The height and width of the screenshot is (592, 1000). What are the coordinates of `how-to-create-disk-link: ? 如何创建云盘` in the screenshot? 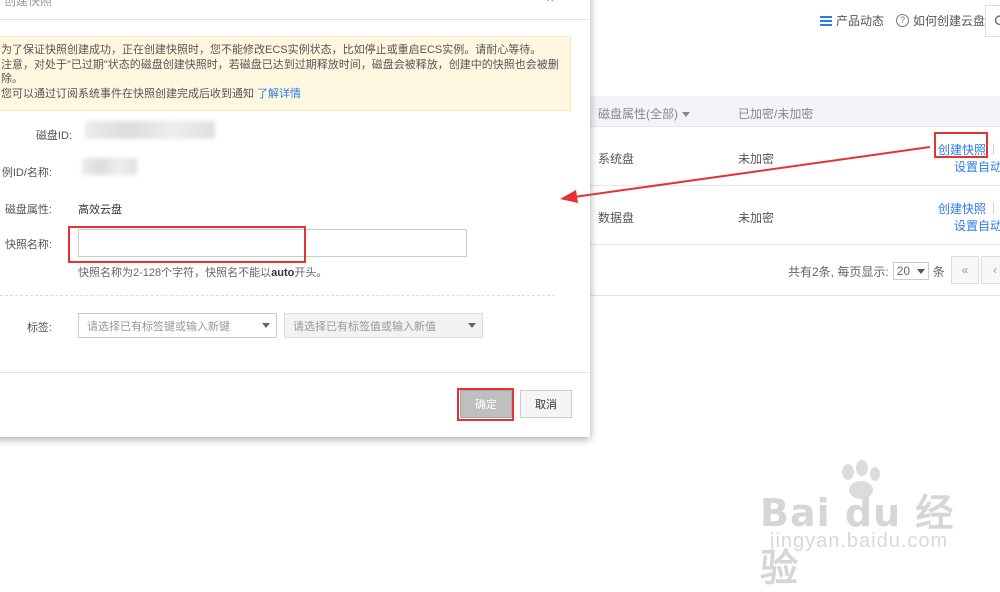 It's located at (940, 20).